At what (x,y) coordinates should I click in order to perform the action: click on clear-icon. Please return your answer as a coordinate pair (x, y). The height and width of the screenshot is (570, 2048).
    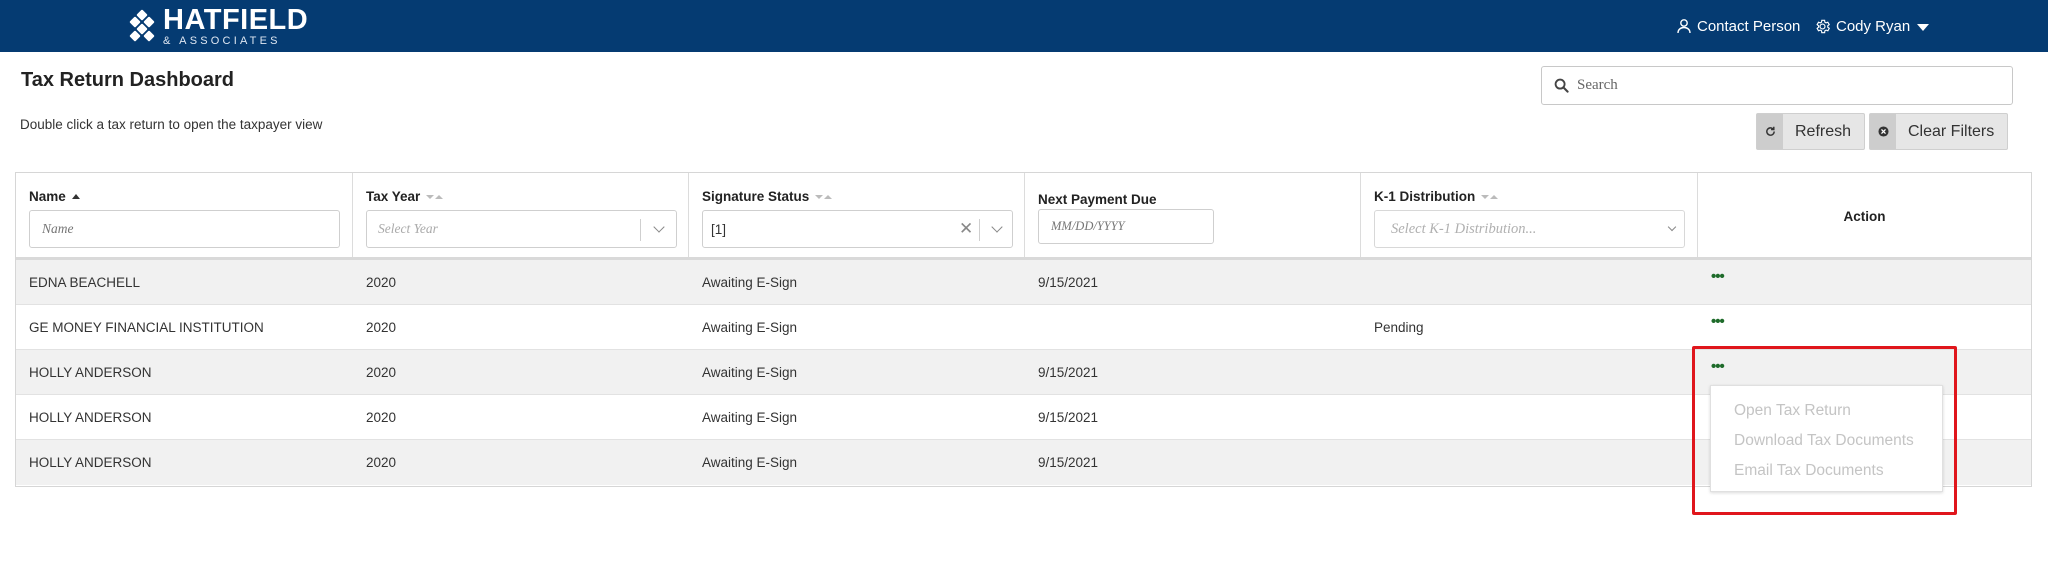
    Looking at the image, I should click on (1883, 131).